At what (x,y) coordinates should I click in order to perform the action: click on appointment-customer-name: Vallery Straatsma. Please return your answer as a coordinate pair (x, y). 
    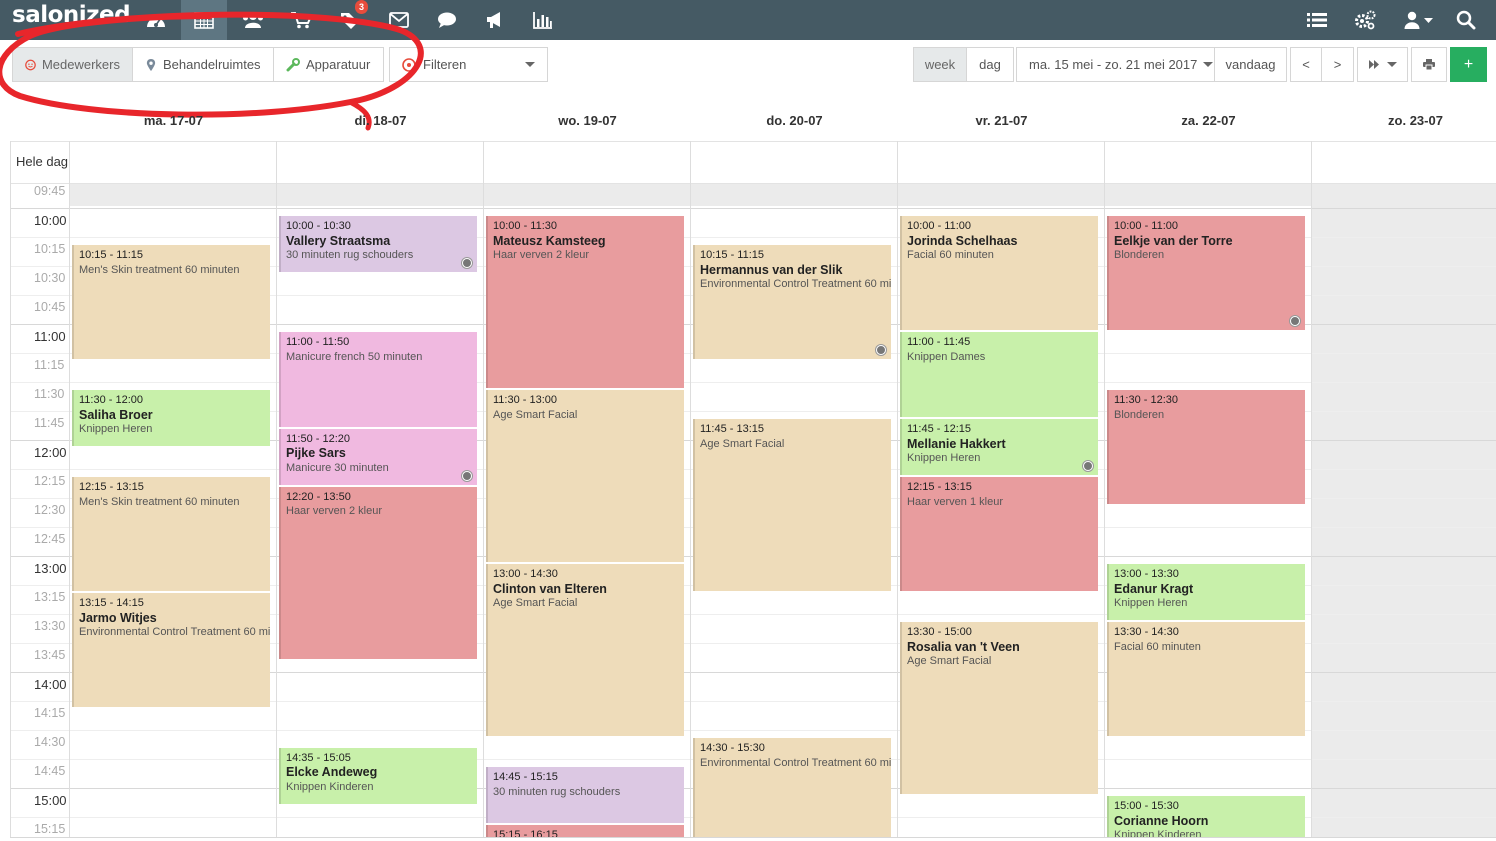
    Looking at the image, I should click on (338, 240).